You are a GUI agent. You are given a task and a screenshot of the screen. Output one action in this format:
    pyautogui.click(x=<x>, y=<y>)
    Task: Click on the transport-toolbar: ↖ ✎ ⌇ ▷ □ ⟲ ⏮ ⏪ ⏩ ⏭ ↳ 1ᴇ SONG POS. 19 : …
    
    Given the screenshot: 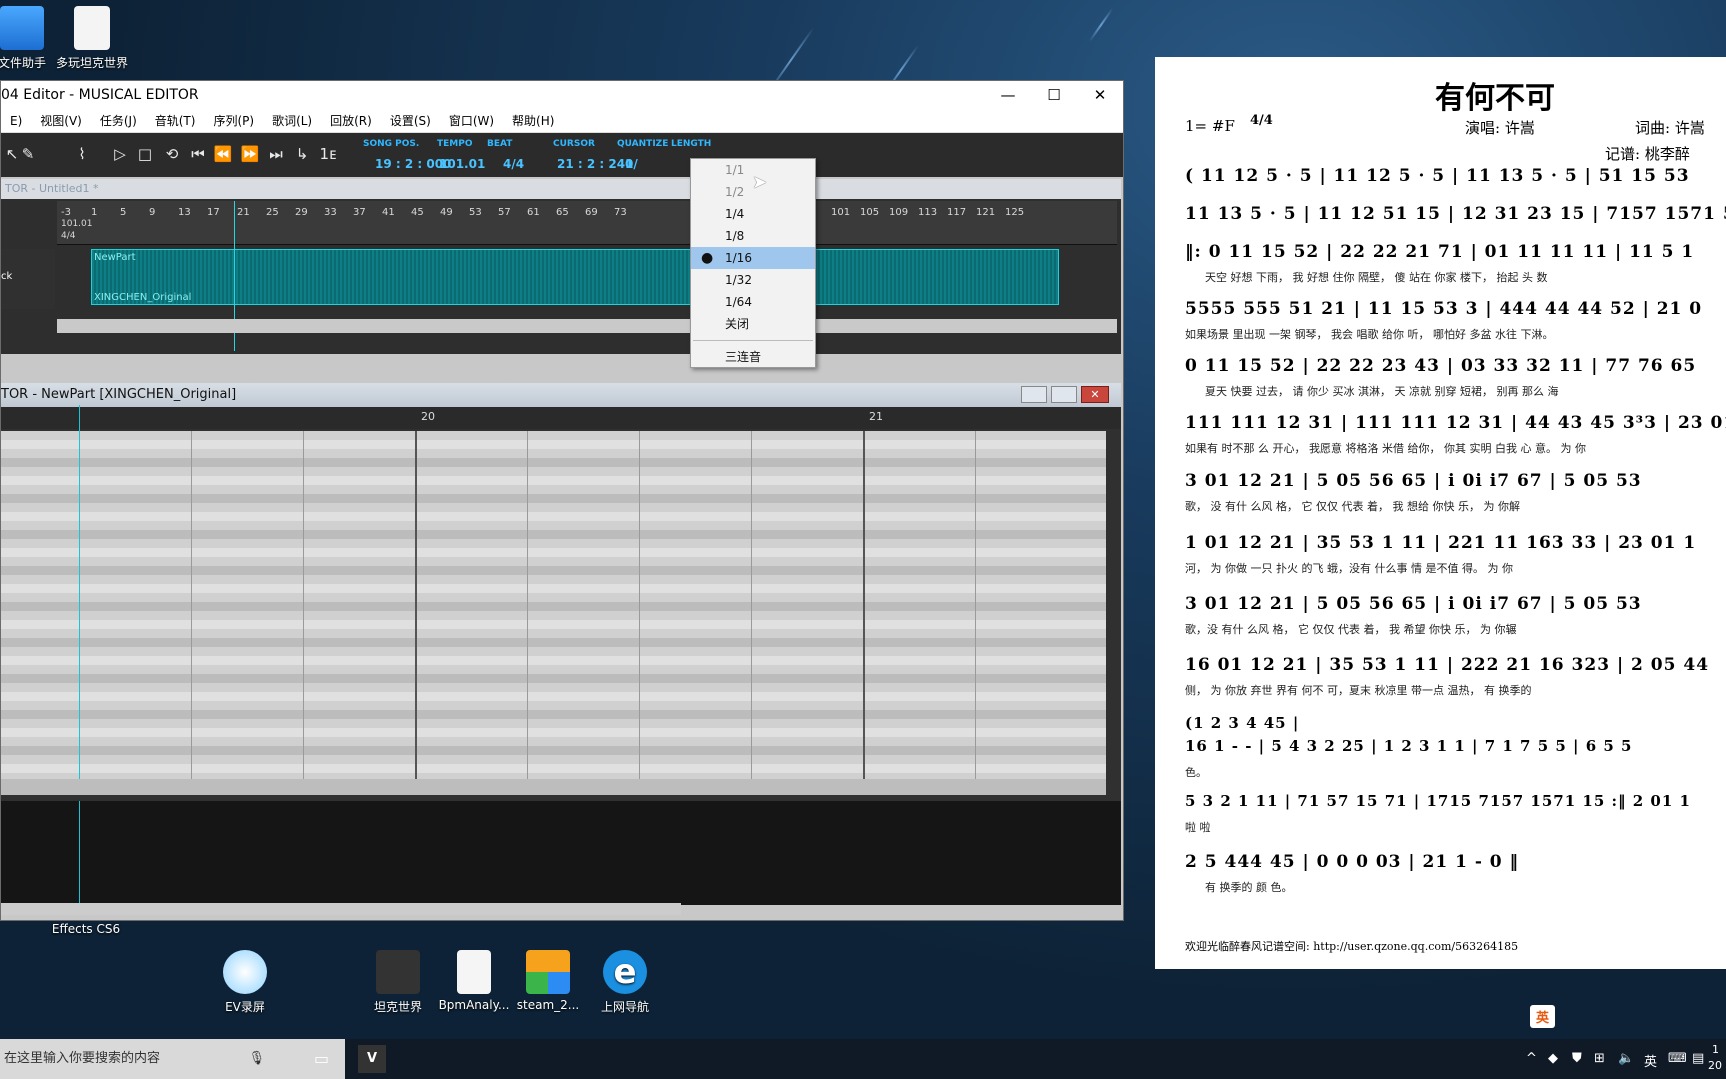 What is the action you would take?
    pyautogui.click(x=562, y=155)
    